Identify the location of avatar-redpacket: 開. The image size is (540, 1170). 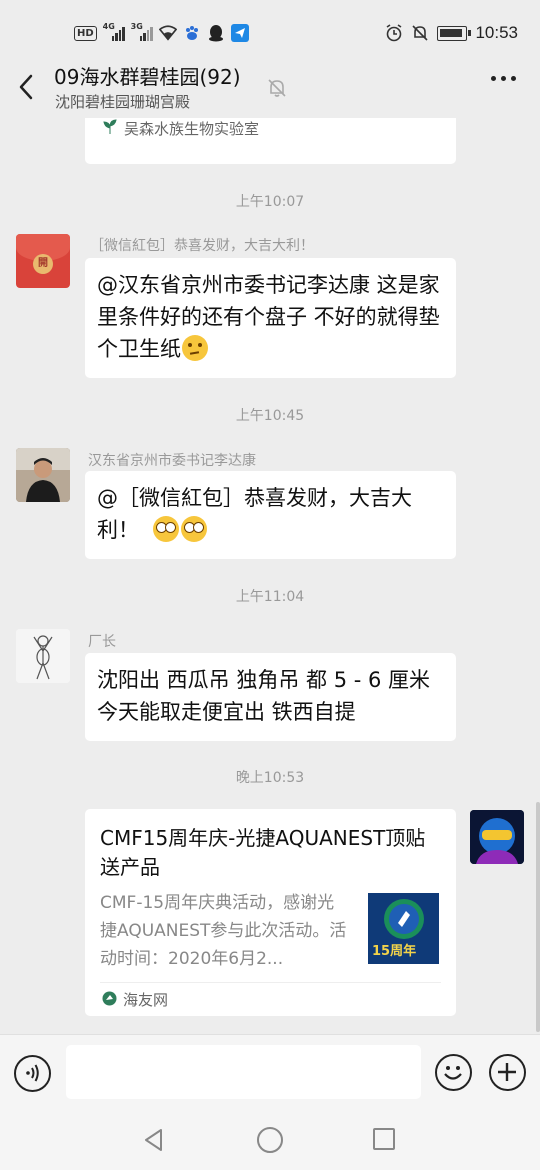
(43, 261).